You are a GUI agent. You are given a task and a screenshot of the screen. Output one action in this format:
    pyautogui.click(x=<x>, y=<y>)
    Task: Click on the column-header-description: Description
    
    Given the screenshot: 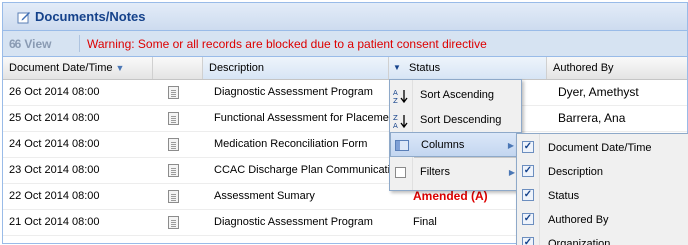 What is the action you would take?
    pyautogui.click(x=296, y=68)
    